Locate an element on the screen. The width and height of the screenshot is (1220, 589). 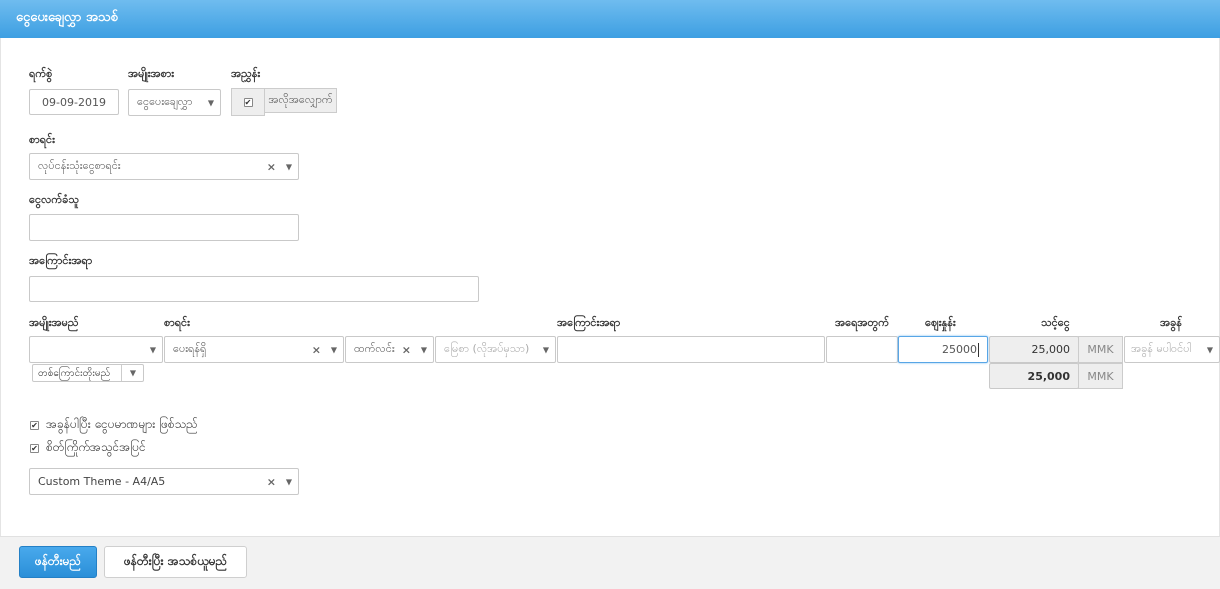
tax-inclusive-label: အခွန်ပါပြီး ငွေပမာဏများ ဖြစ်သည် is located at coordinates (122, 424).